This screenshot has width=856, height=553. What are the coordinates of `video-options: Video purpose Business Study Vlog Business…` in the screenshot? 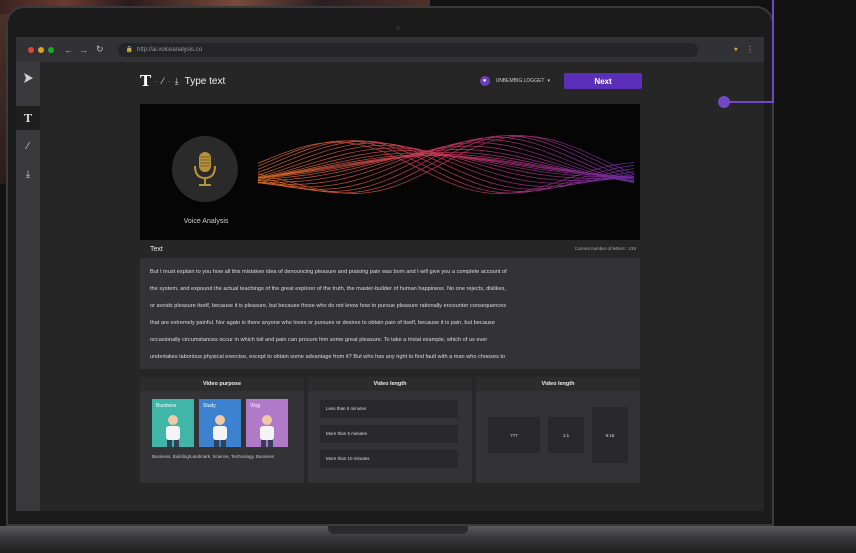 It's located at (390, 430).